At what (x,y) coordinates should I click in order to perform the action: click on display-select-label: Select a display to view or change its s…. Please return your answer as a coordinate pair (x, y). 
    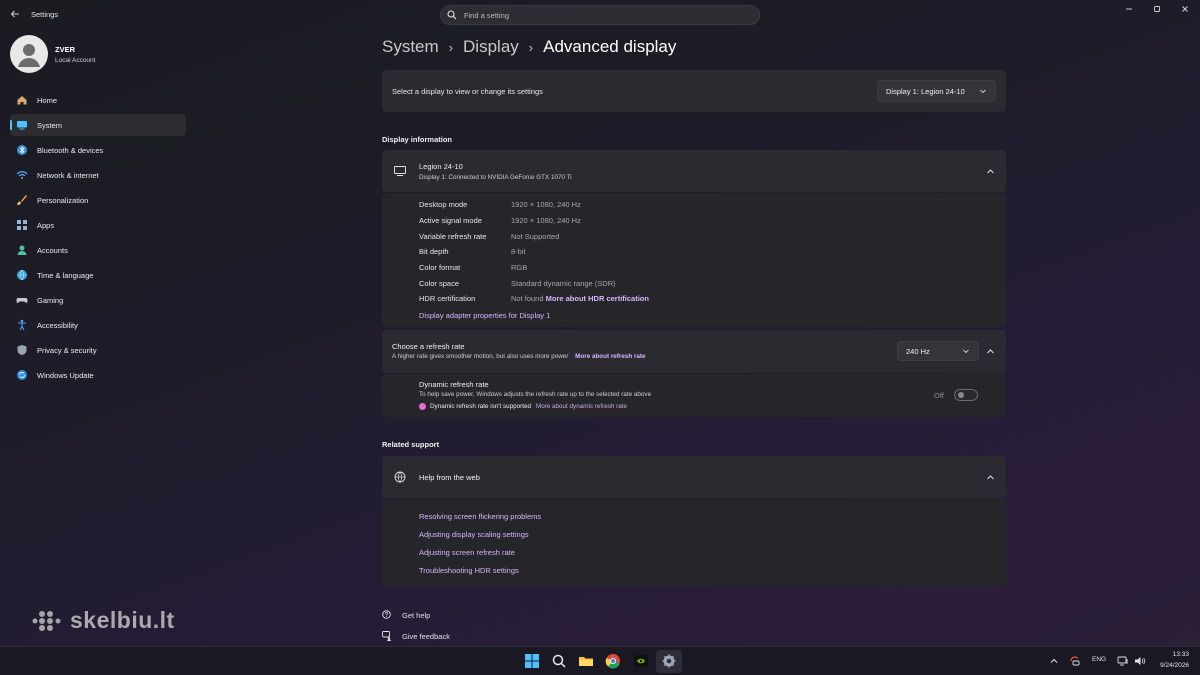
    Looking at the image, I should click on (467, 91).